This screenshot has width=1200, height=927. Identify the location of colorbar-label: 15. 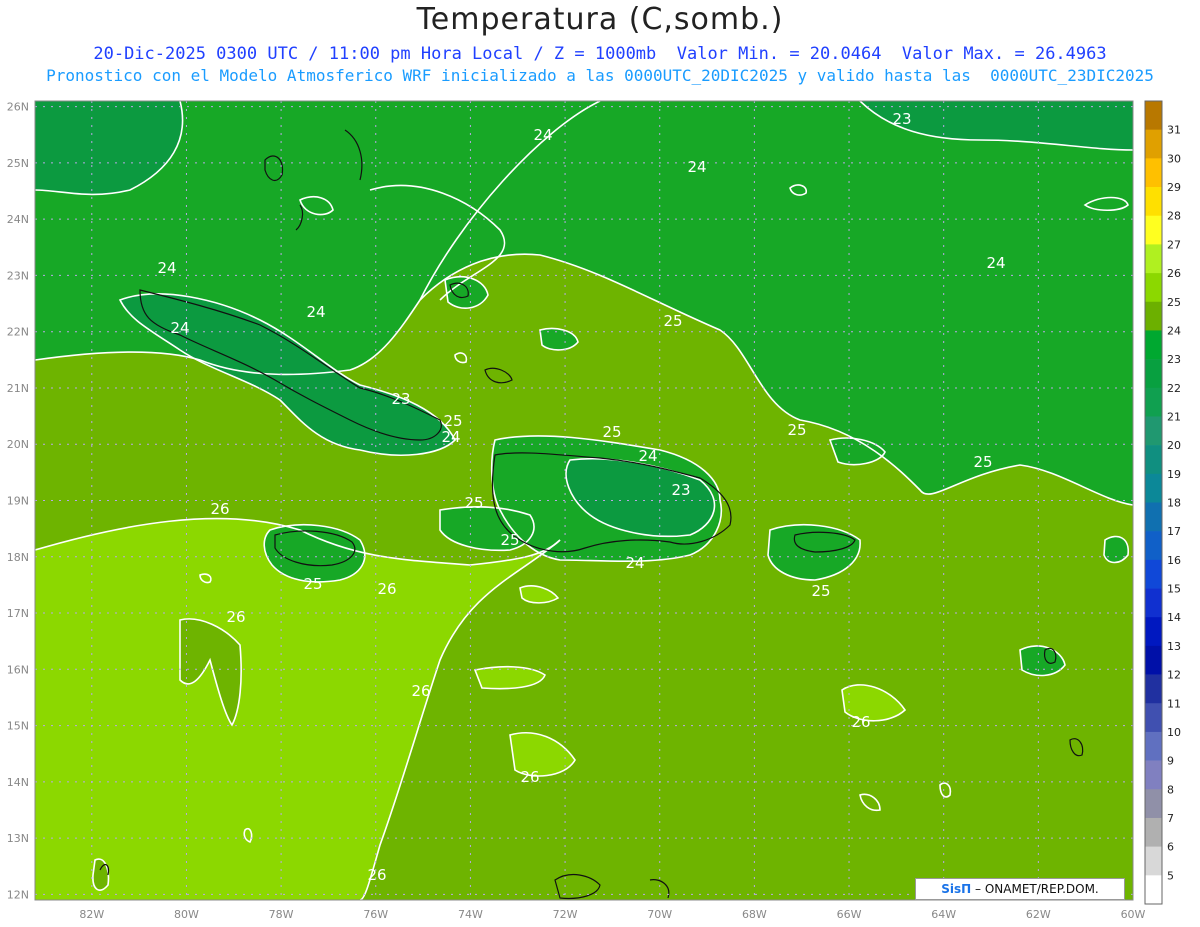
(1174, 589).